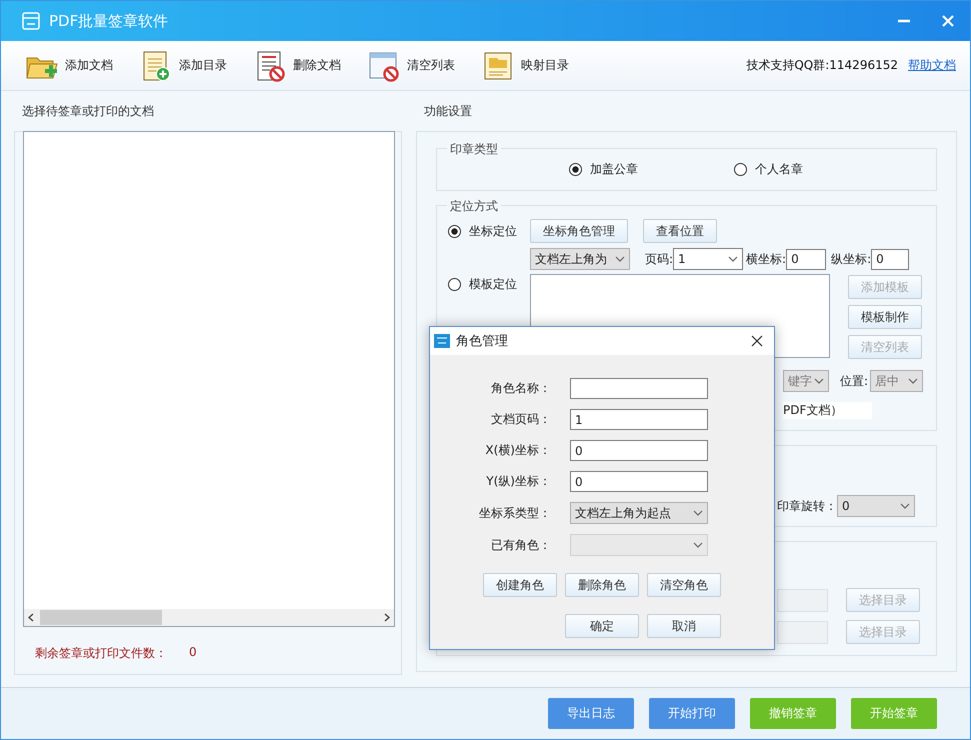 Image resolution: width=971 pixels, height=740 pixels. Describe the element at coordinates (520, 388) in the screenshot. I see `field-label: 角色名称：` at that location.